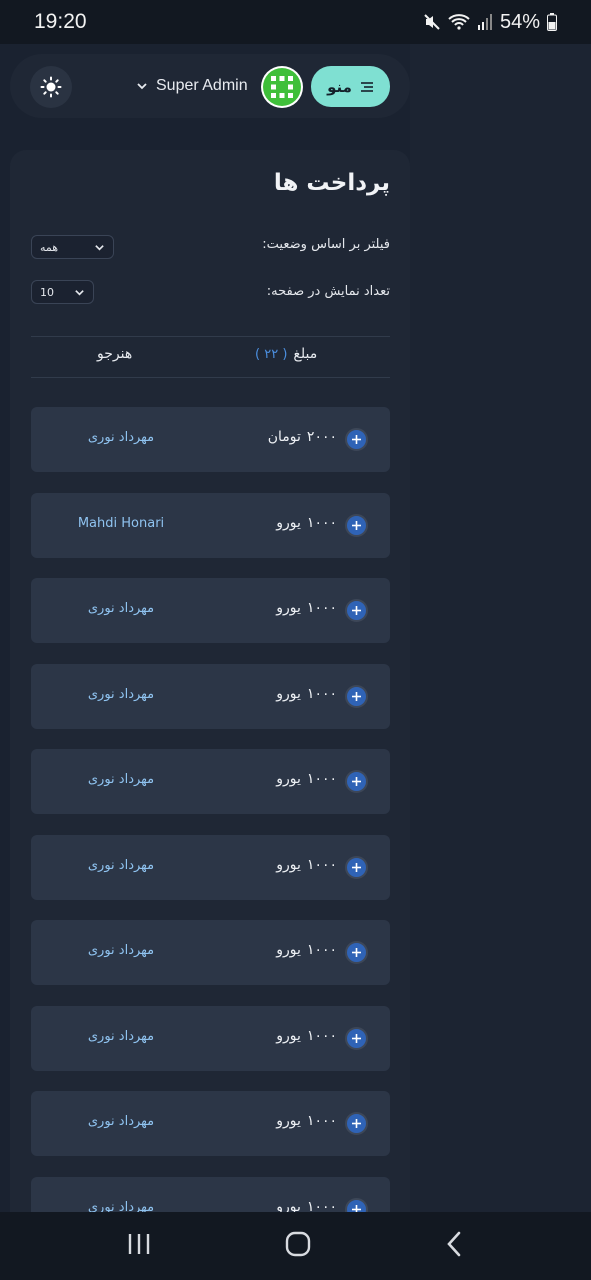  I want to click on wifi-icon, so click(459, 22).